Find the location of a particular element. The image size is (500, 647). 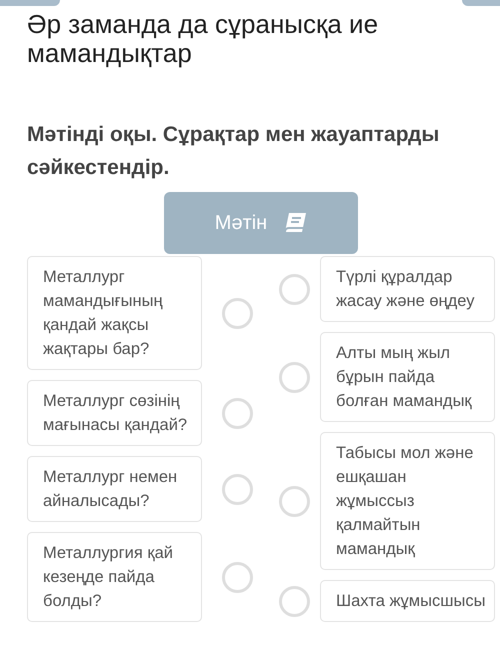

question-card: Металлургия қай кезеңде пайда болды? is located at coordinates (114, 577).